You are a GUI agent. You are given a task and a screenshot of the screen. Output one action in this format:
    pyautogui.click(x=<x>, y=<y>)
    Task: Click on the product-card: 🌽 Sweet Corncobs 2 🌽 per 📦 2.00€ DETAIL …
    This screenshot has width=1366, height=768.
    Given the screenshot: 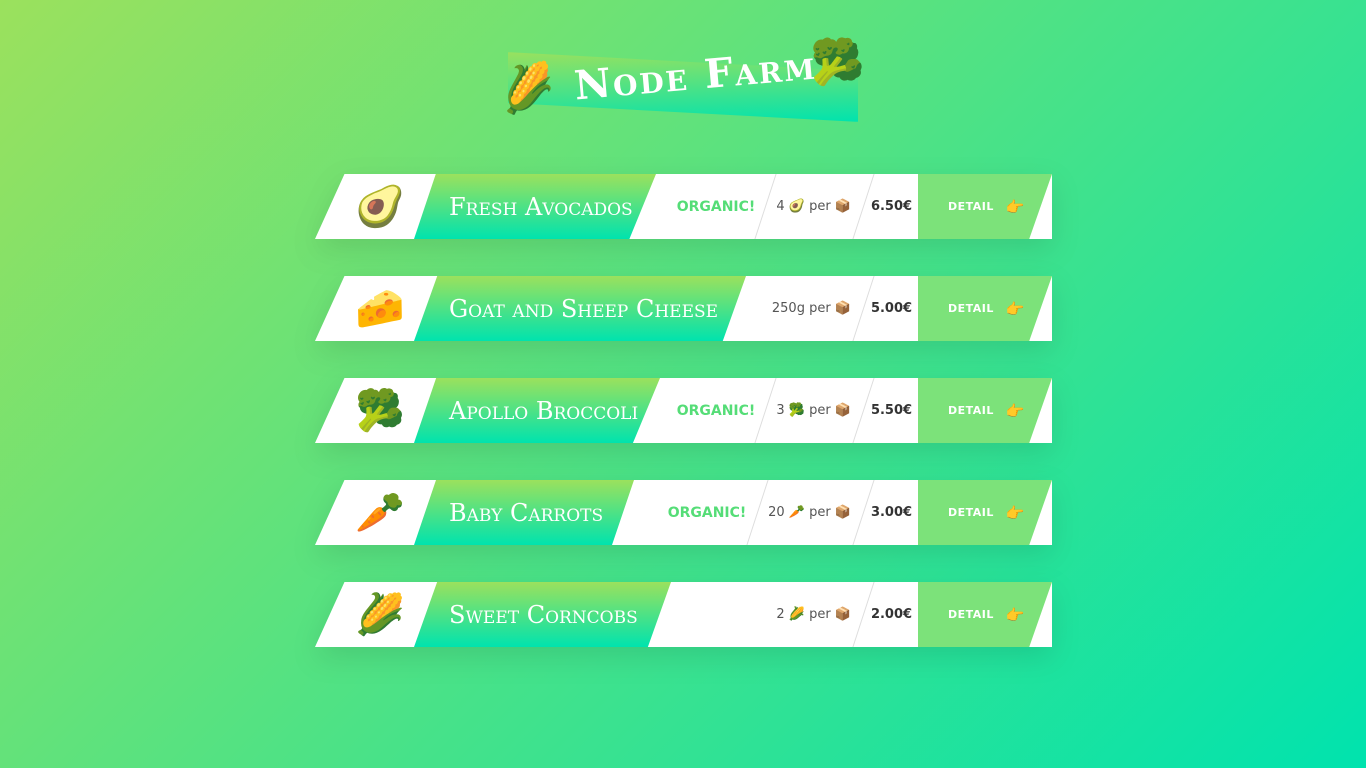 What is the action you would take?
    pyautogui.click(x=683, y=614)
    